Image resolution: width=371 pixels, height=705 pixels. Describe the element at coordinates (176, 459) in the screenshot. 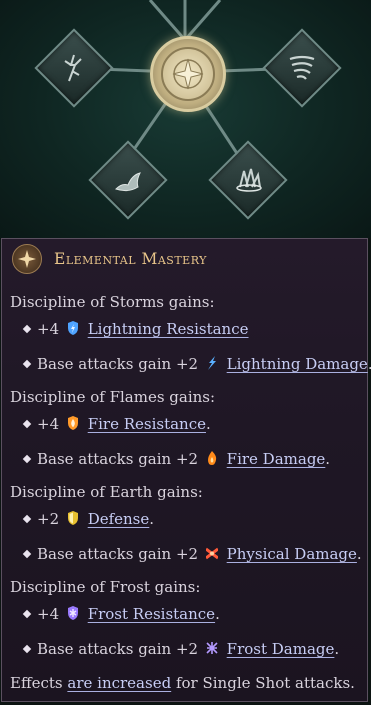

I see `bonus-line: Base attacks gain +2 Fire Damage.` at that location.